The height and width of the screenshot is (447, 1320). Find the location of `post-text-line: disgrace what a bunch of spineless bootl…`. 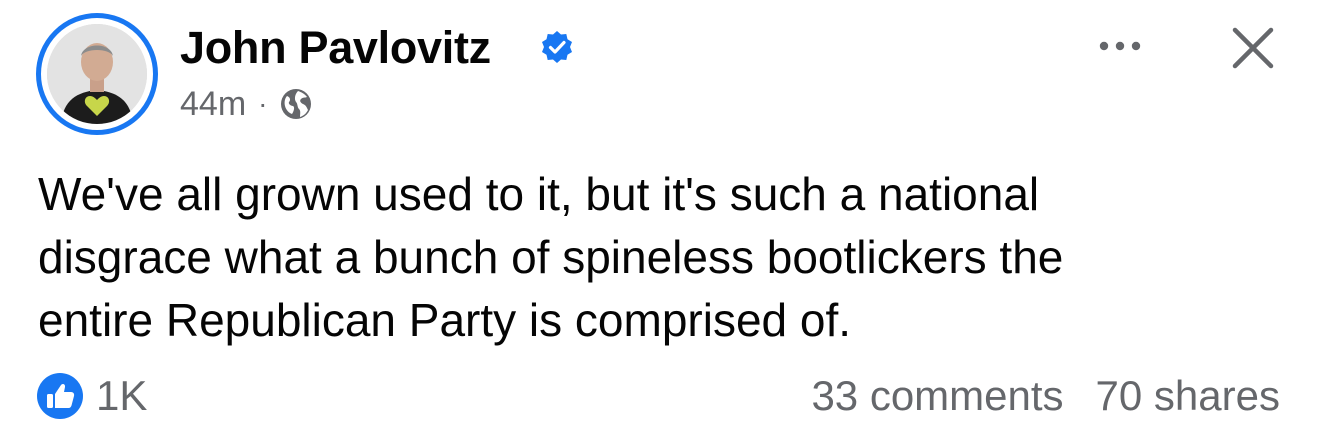

post-text-line: disgrace what a bunch of spineless bootl… is located at coordinates (551, 257).